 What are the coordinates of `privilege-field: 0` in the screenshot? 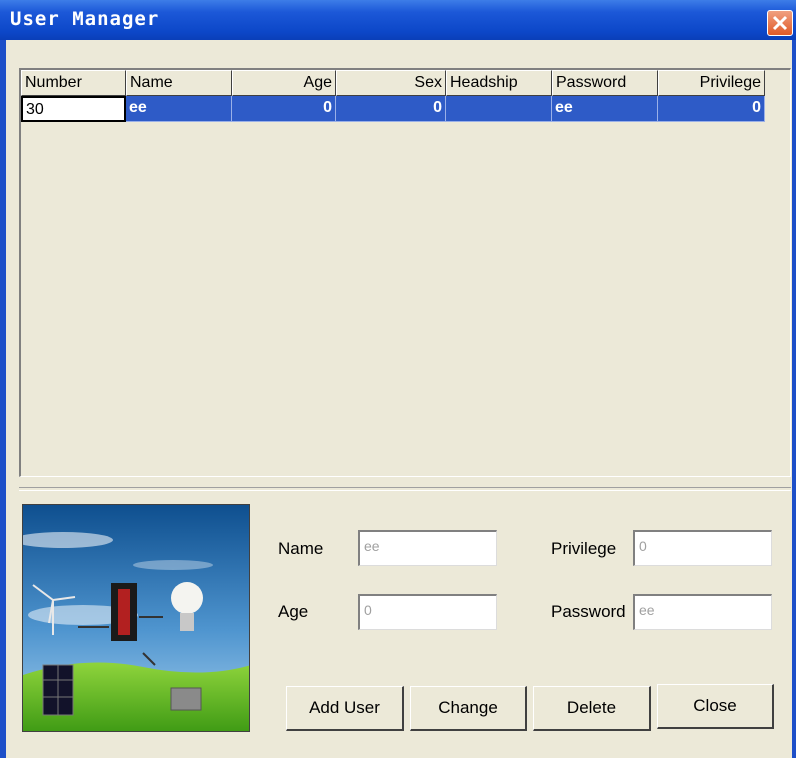 It's located at (702, 548).